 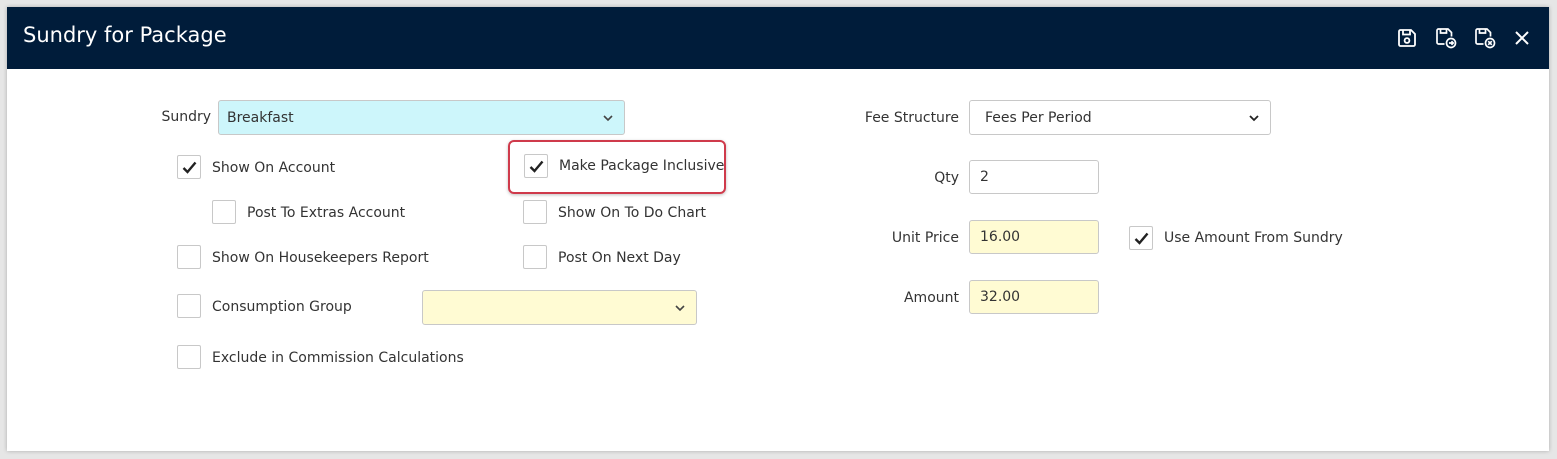 What do you see at coordinates (326, 213) in the screenshot?
I see `post-to-extras-account-label: Post To Extras Account` at bounding box center [326, 213].